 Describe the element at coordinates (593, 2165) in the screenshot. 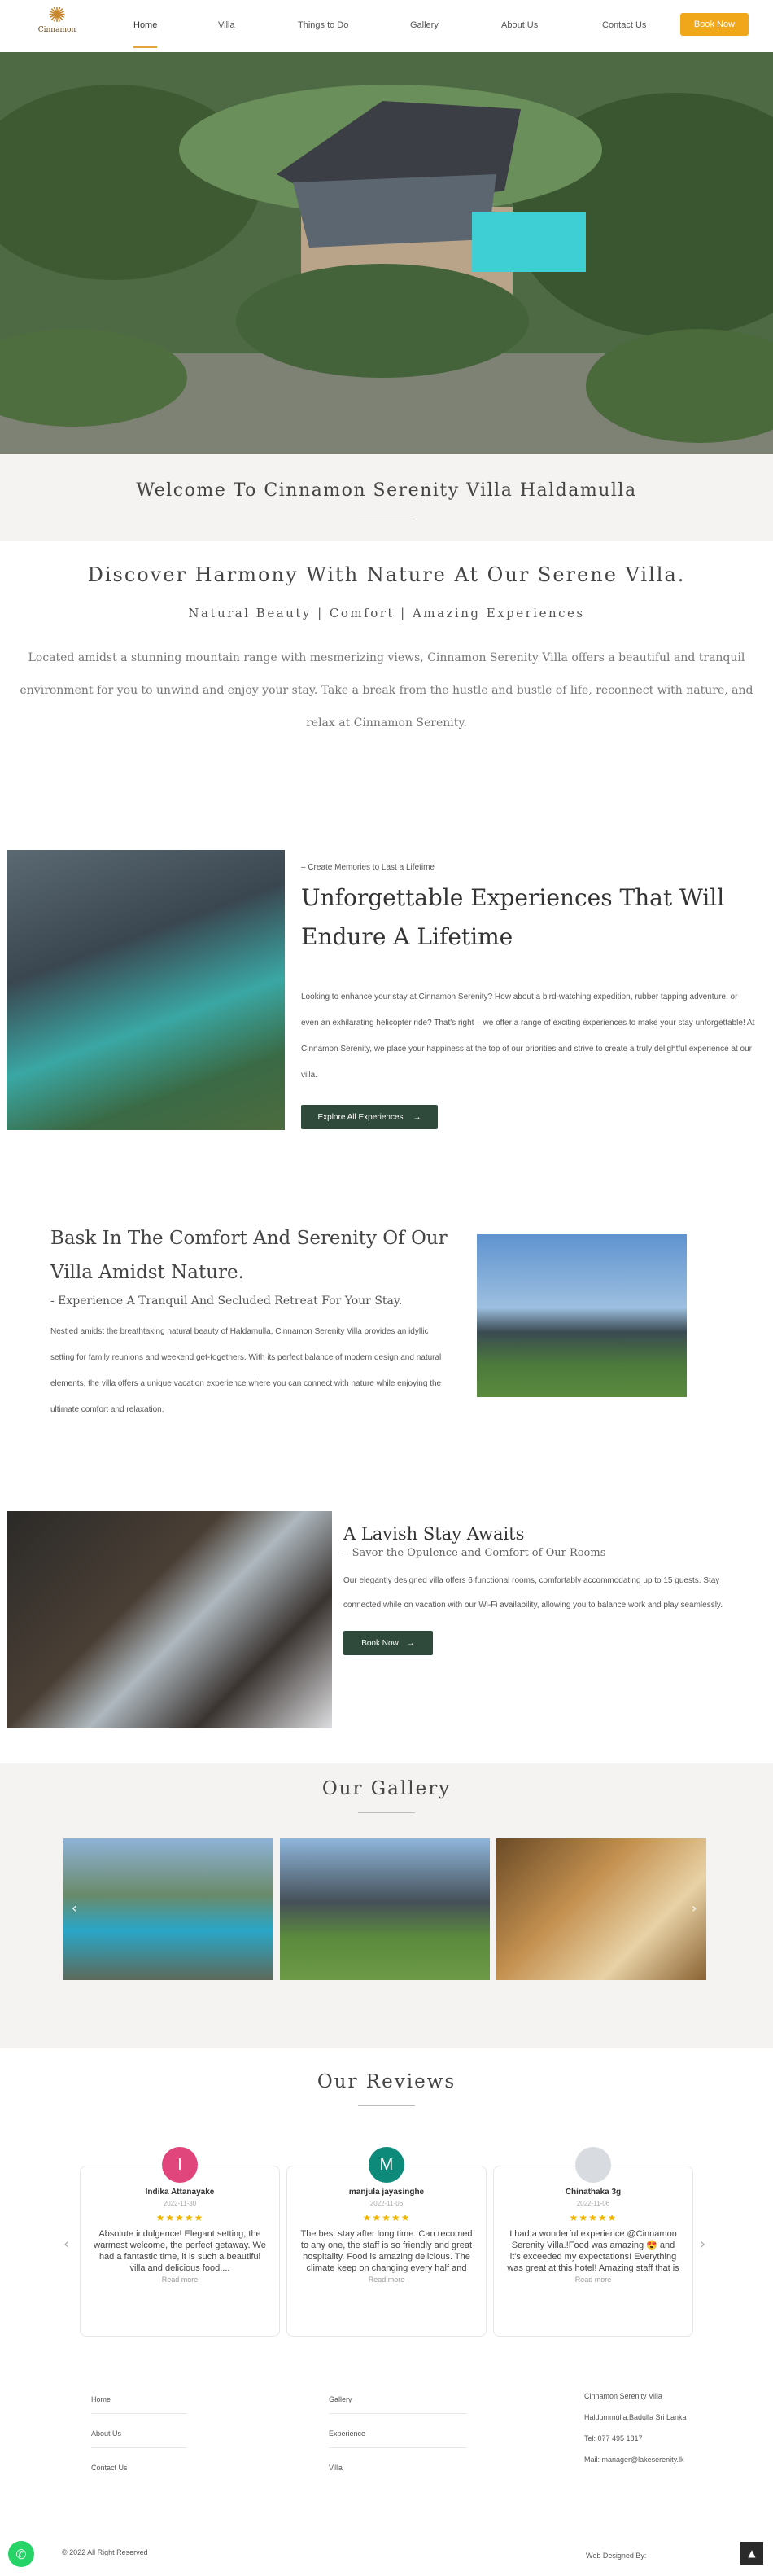

I see `reviewer-avatar` at that location.